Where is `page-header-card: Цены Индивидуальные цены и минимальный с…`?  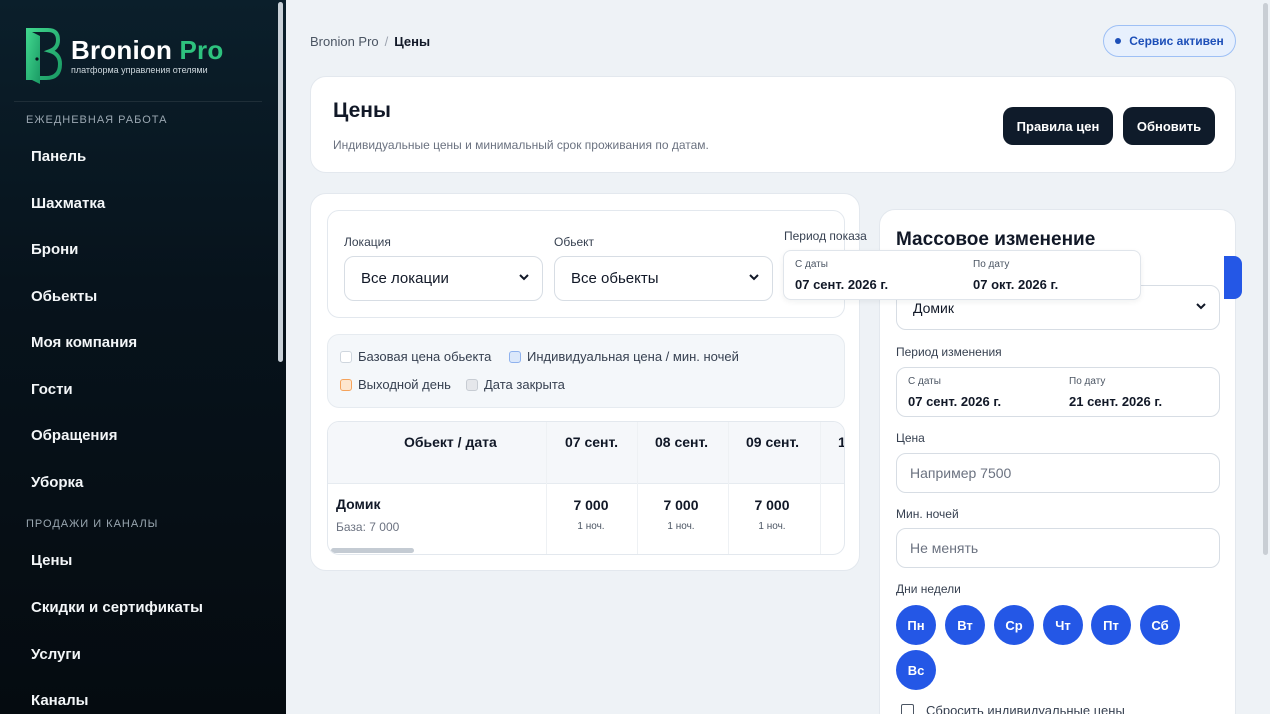 page-header-card: Цены Индивидуальные цены и минимальный с… is located at coordinates (773, 124).